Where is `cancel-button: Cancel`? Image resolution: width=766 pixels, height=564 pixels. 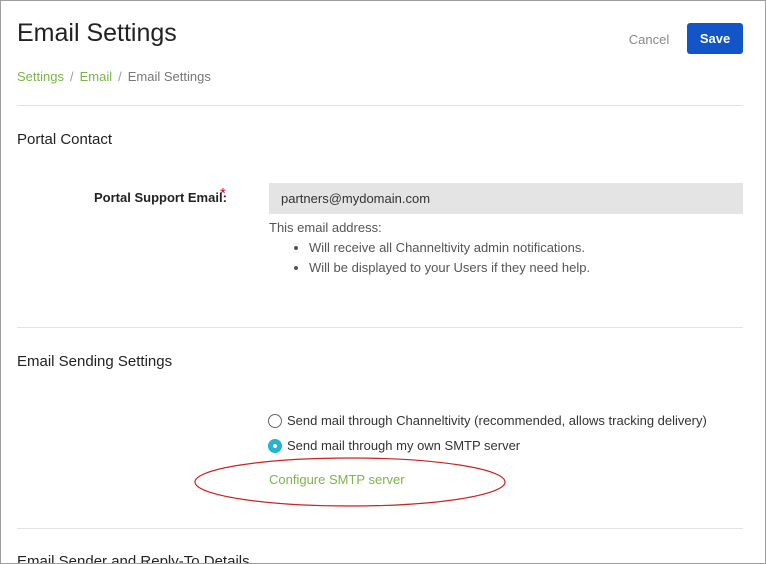
cancel-button: Cancel is located at coordinates (649, 39).